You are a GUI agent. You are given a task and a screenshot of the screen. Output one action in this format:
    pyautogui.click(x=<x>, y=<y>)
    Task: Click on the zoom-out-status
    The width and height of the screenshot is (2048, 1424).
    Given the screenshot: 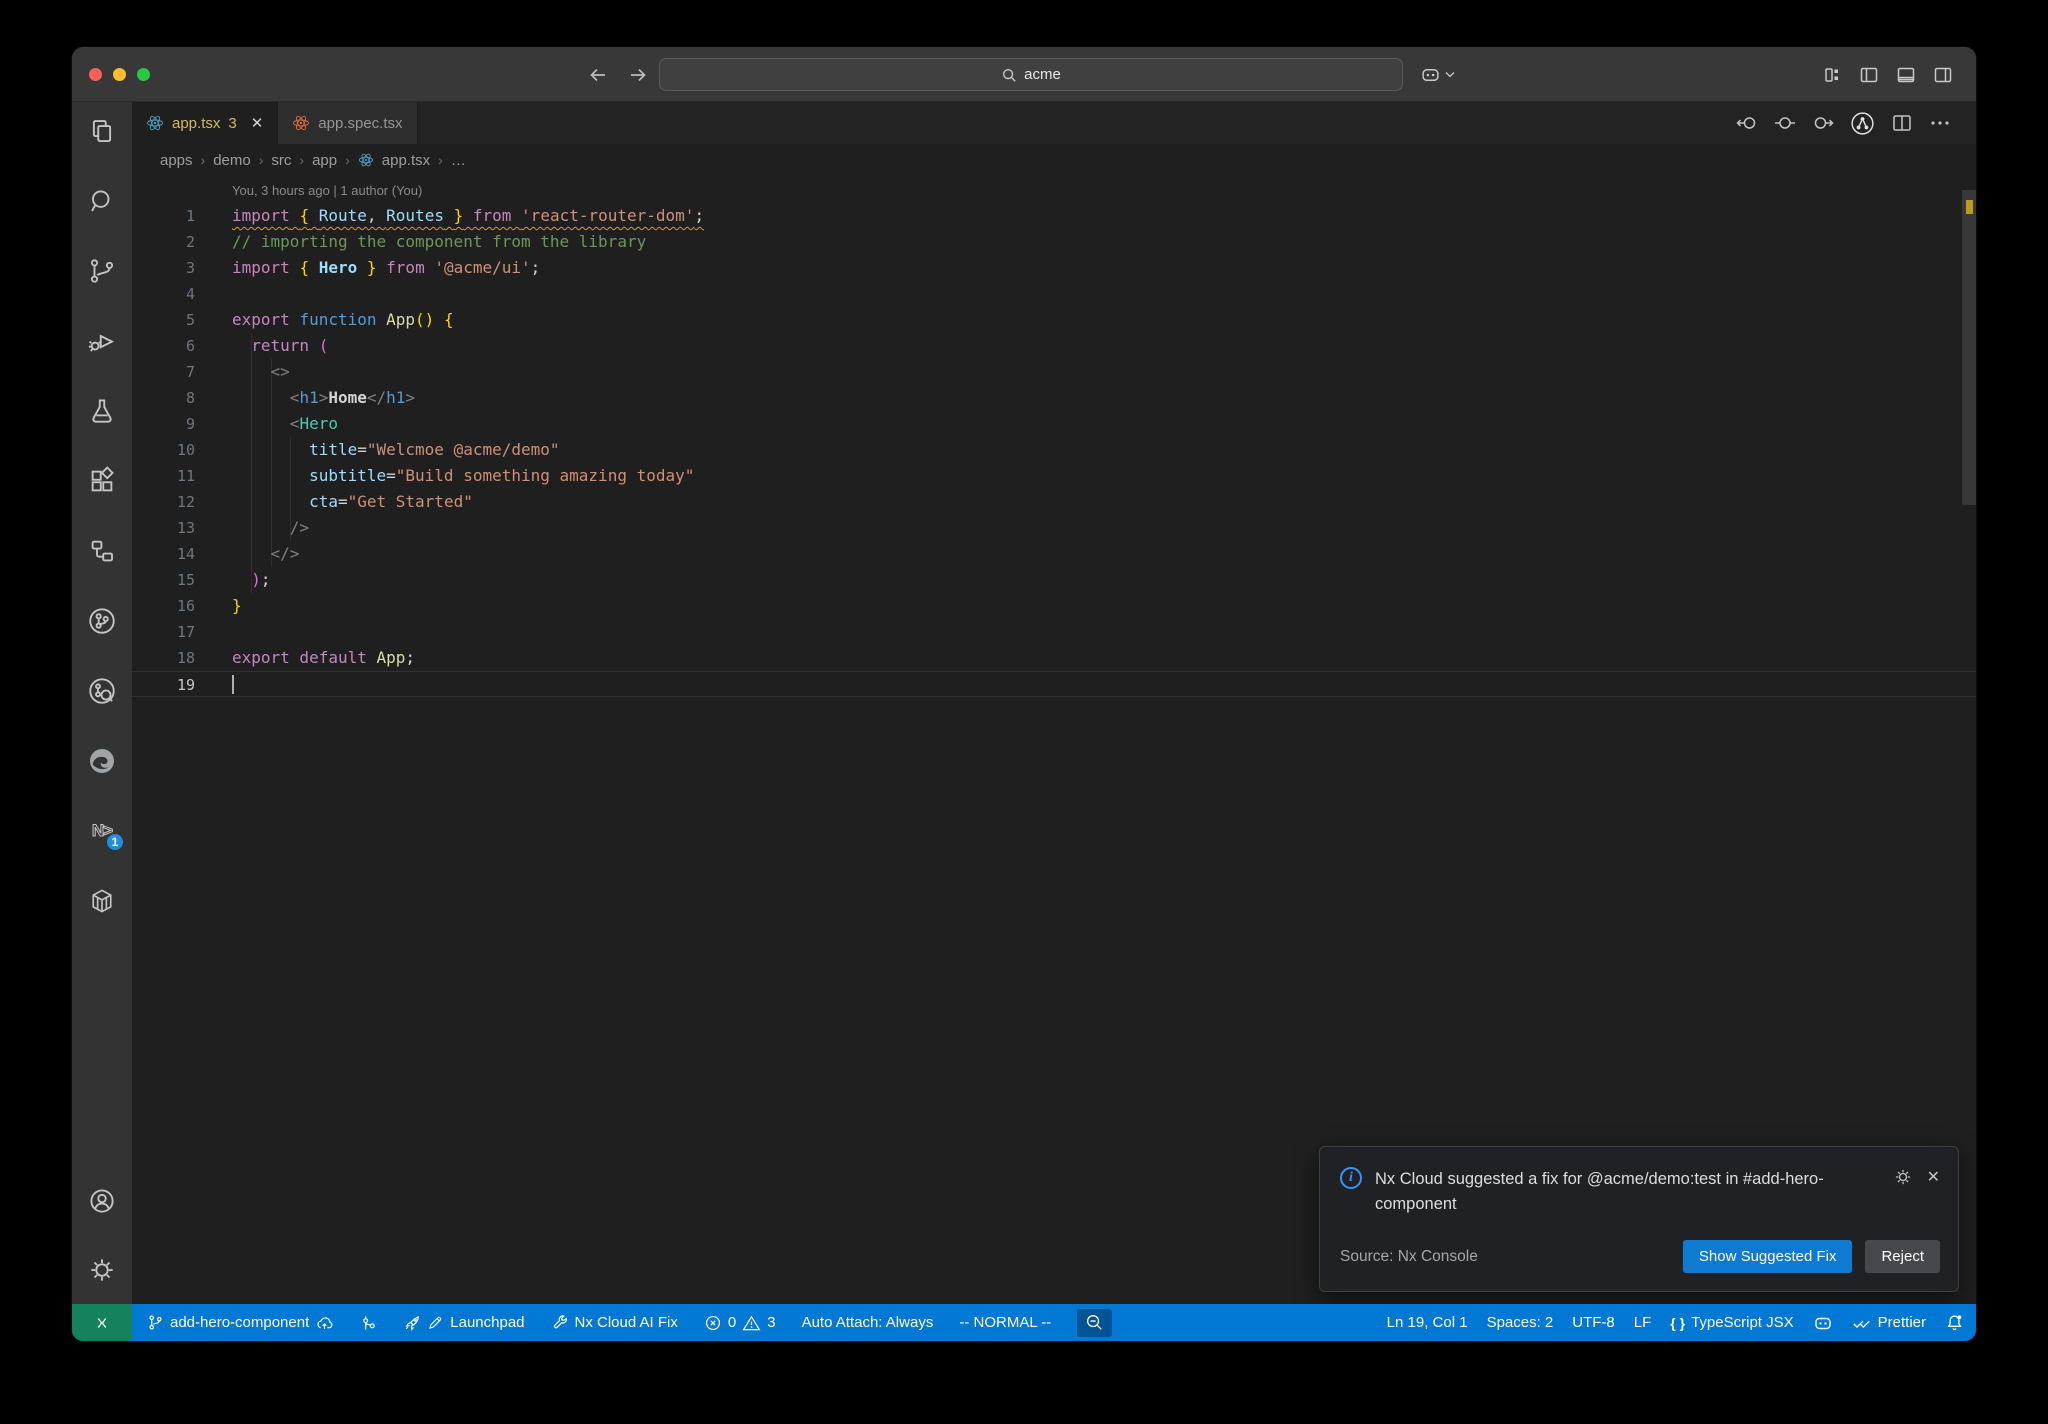 What is the action you would take?
    pyautogui.click(x=1095, y=1322)
    